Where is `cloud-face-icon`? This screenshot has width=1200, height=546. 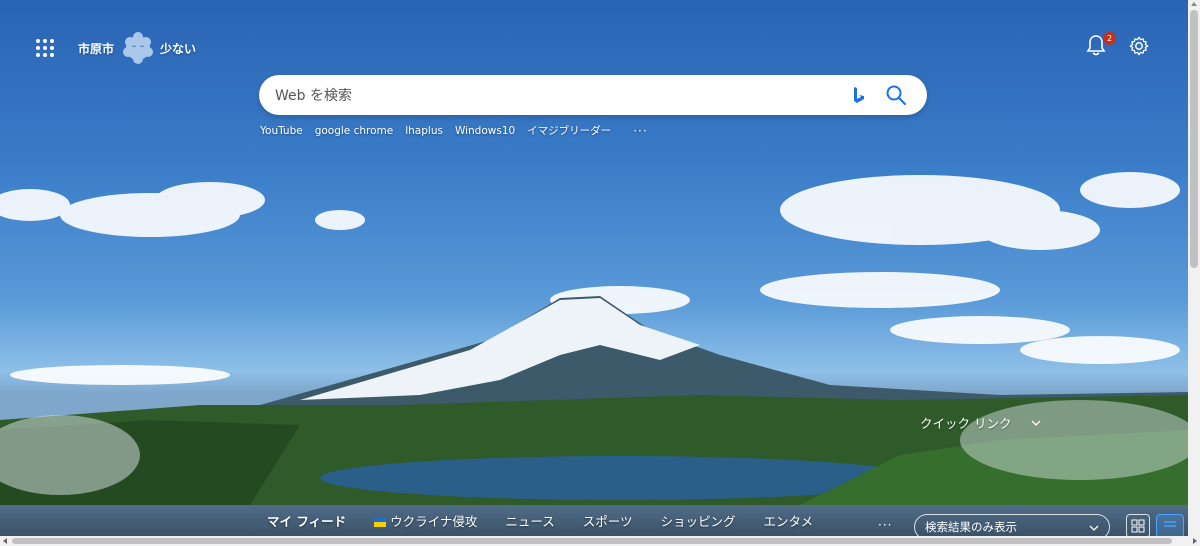 cloud-face-icon is located at coordinates (138, 48).